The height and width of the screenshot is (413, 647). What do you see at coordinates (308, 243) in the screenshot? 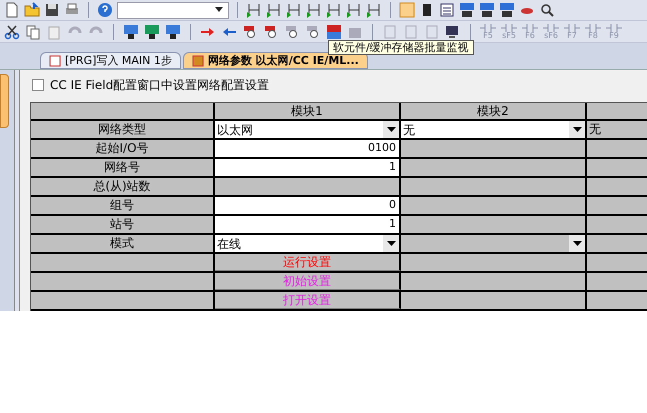
I see `dropdown-field: 在线` at bounding box center [308, 243].